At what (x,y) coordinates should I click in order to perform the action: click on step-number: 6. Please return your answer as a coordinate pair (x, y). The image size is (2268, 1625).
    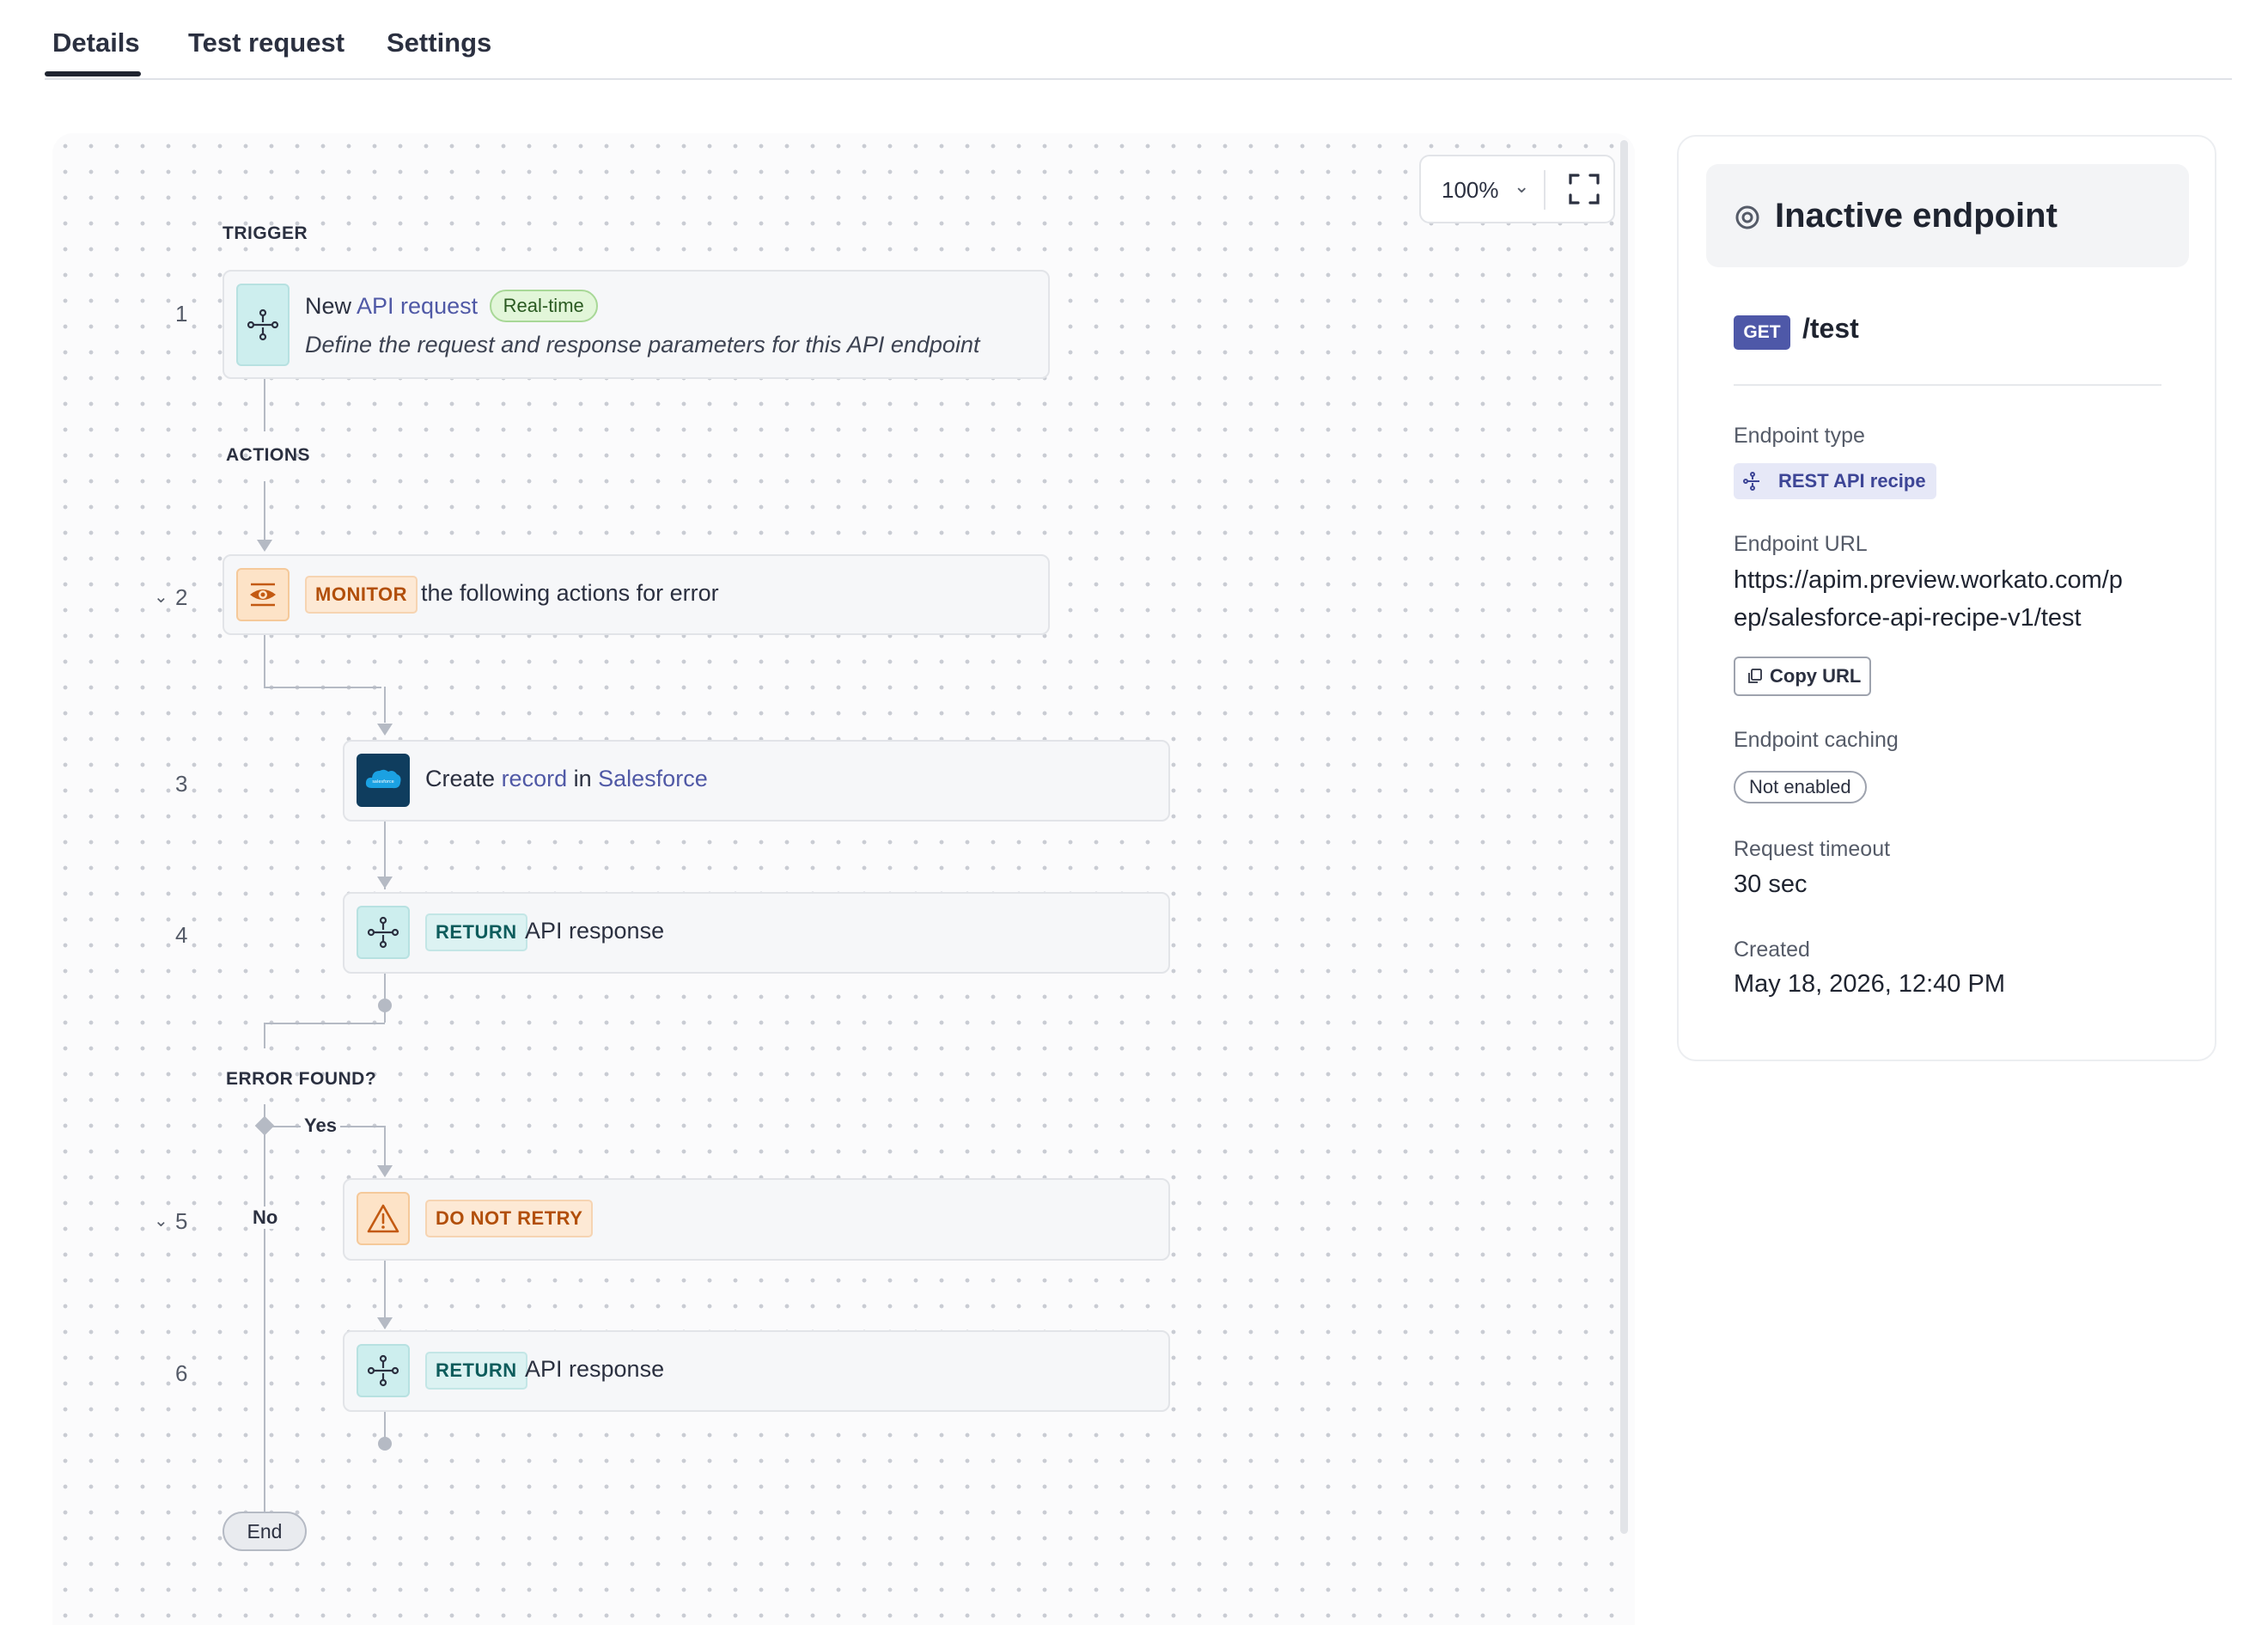
    Looking at the image, I should click on (181, 1373).